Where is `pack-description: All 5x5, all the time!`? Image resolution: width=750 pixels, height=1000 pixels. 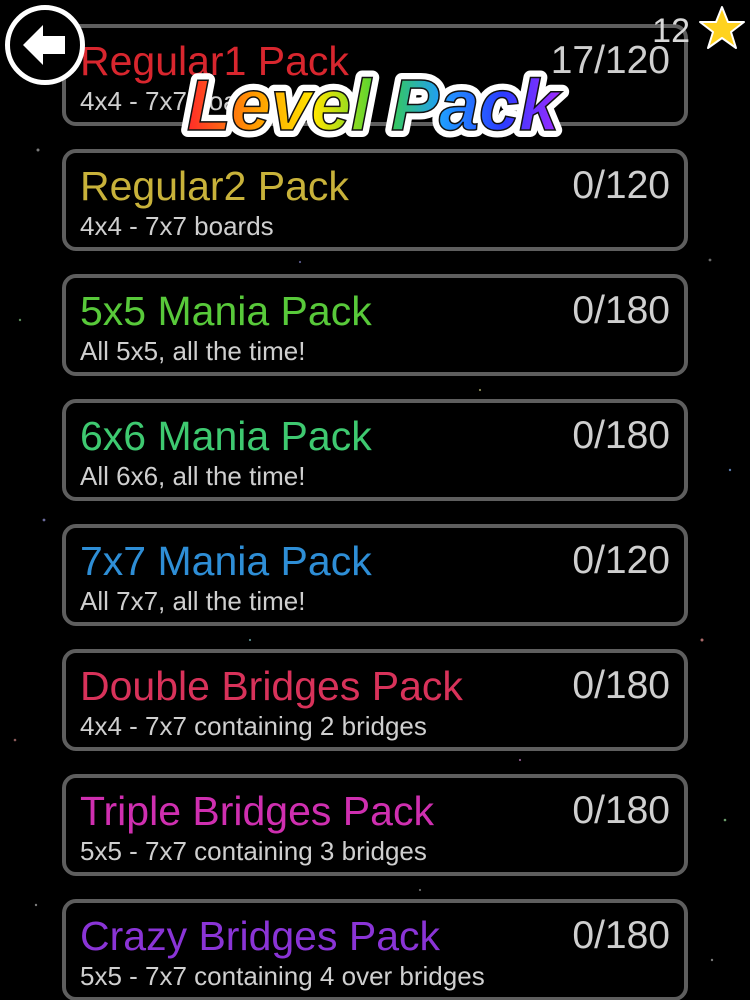
pack-description: All 5x5, all the time! is located at coordinates (193, 351).